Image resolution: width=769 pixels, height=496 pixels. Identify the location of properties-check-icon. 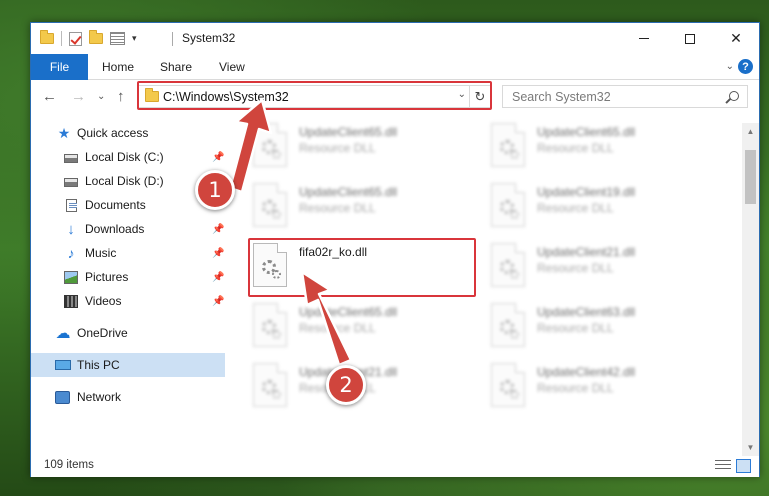
(75, 38).